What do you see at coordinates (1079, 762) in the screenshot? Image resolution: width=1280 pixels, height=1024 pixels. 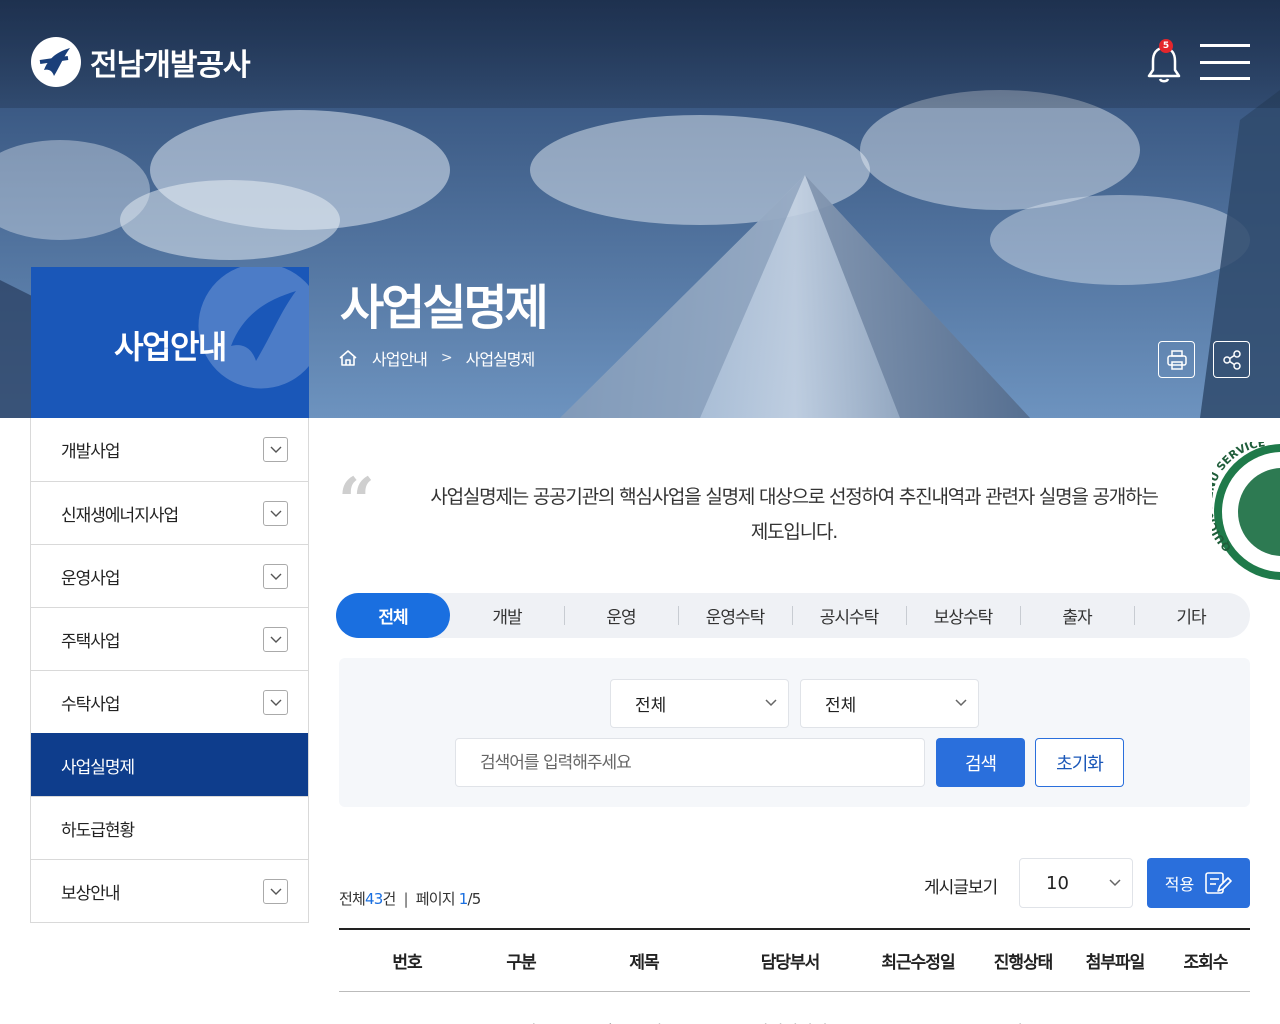 I see `reset-button: 초기화` at bounding box center [1079, 762].